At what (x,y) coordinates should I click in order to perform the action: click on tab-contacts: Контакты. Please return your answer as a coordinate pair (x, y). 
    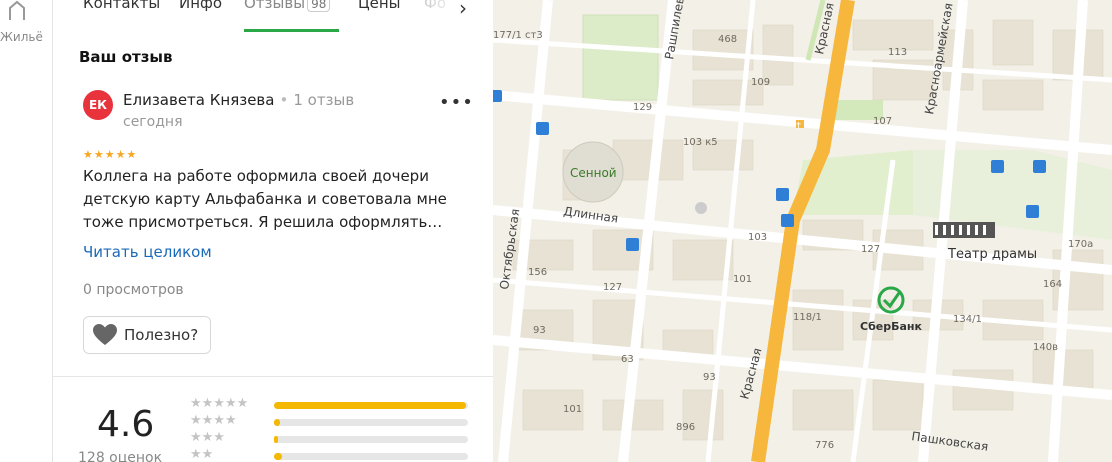
    Looking at the image, I should click on (121, 6).